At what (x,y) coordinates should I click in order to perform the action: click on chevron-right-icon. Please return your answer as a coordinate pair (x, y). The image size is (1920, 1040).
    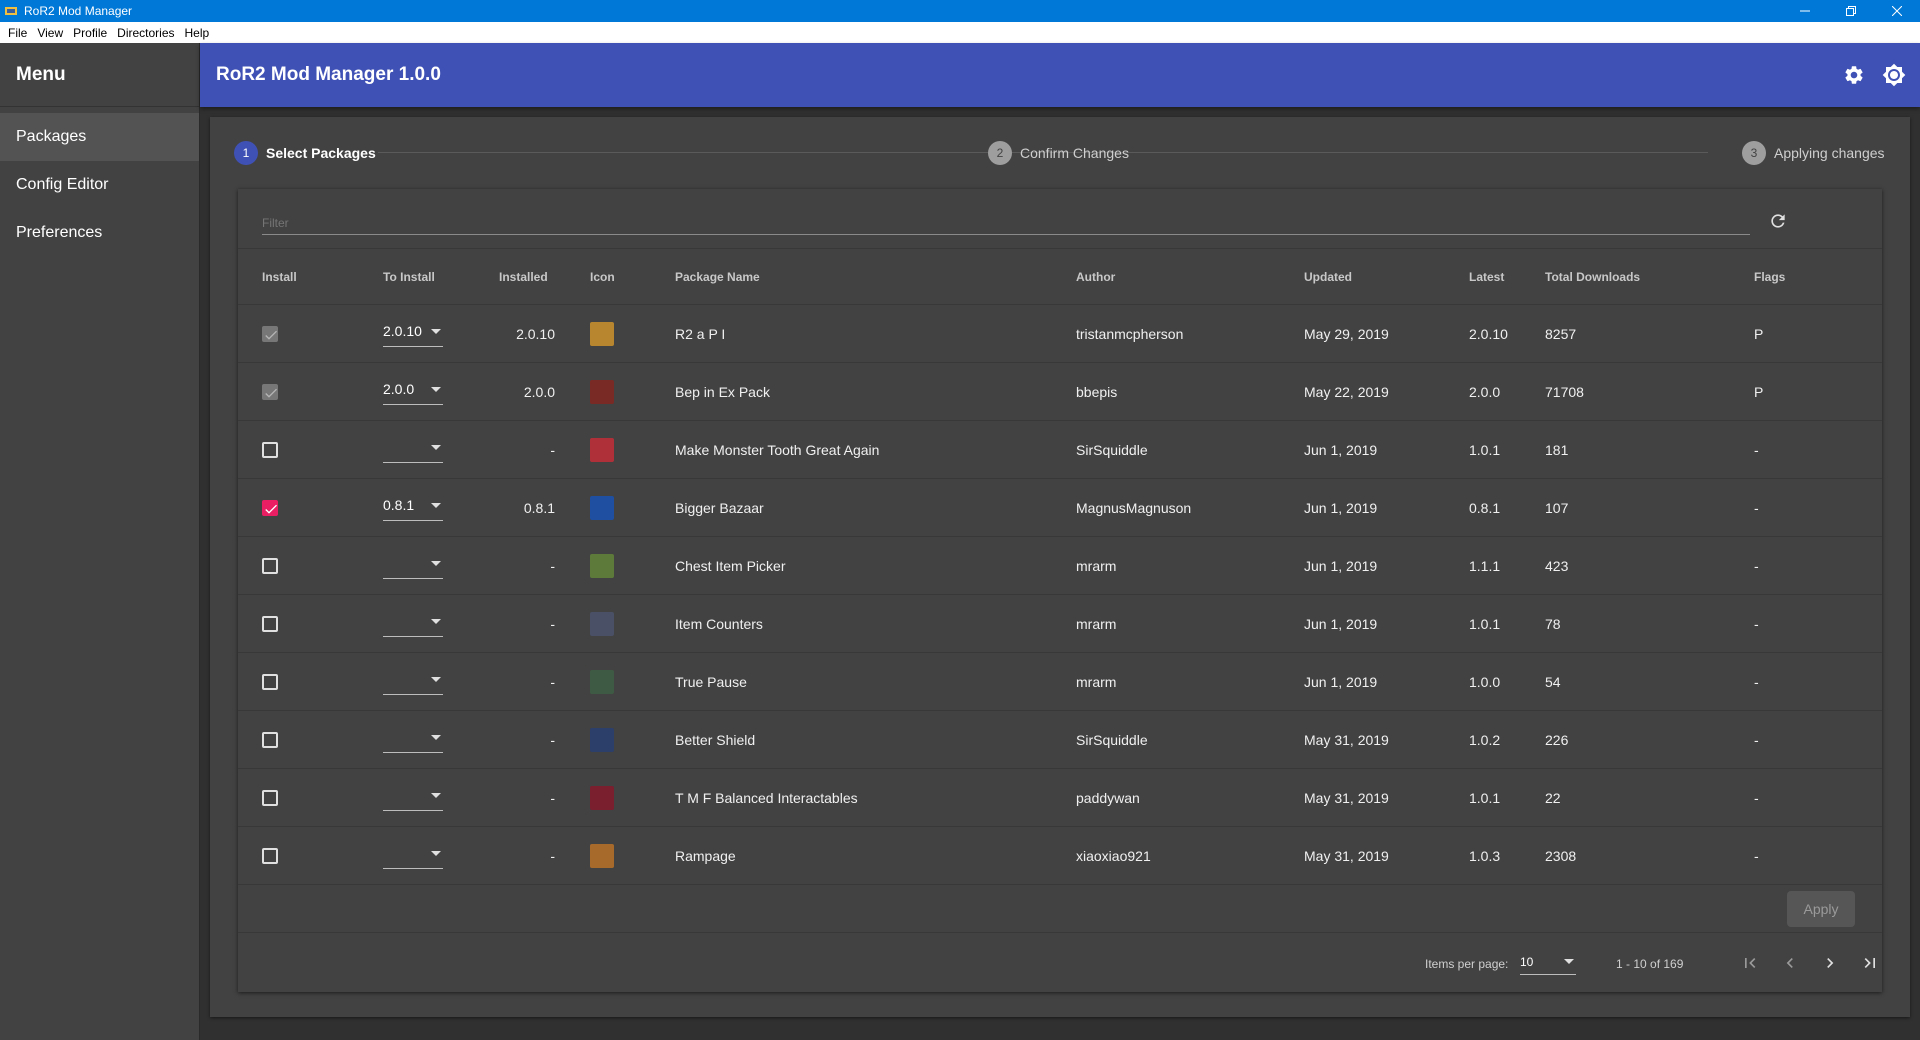
    Looking at the image, I should click on (1830, 963).